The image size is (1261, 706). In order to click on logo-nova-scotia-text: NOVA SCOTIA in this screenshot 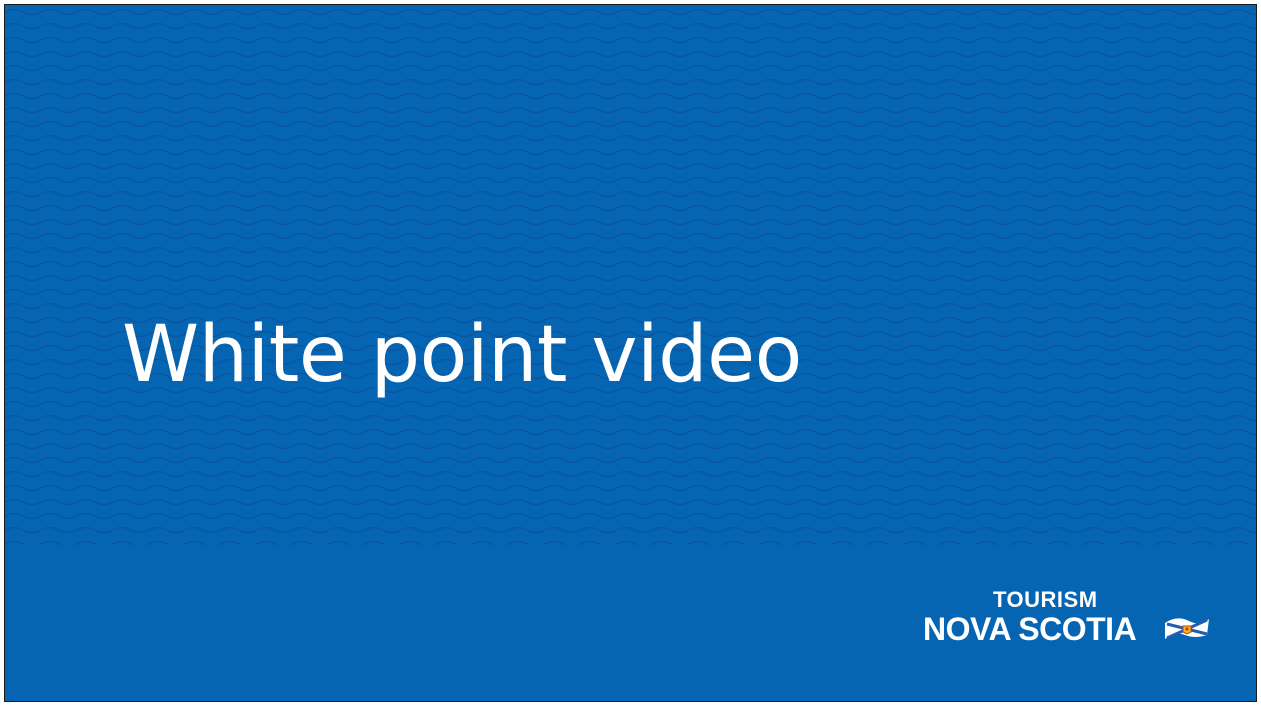, I will do `click(1030, 629)`.